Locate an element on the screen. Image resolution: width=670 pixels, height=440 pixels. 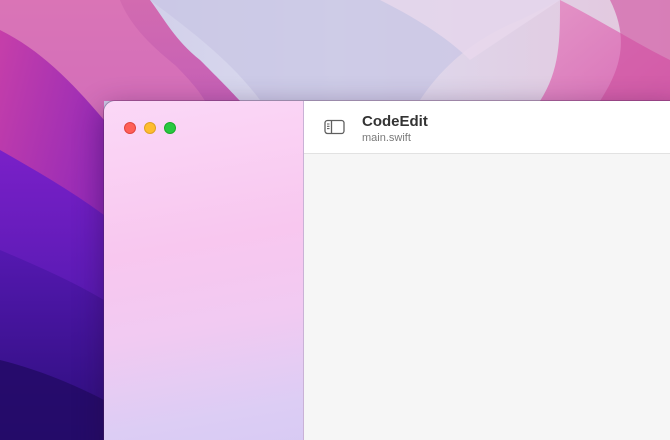
sidebar-left-icon is located at coordinates (334, 127).